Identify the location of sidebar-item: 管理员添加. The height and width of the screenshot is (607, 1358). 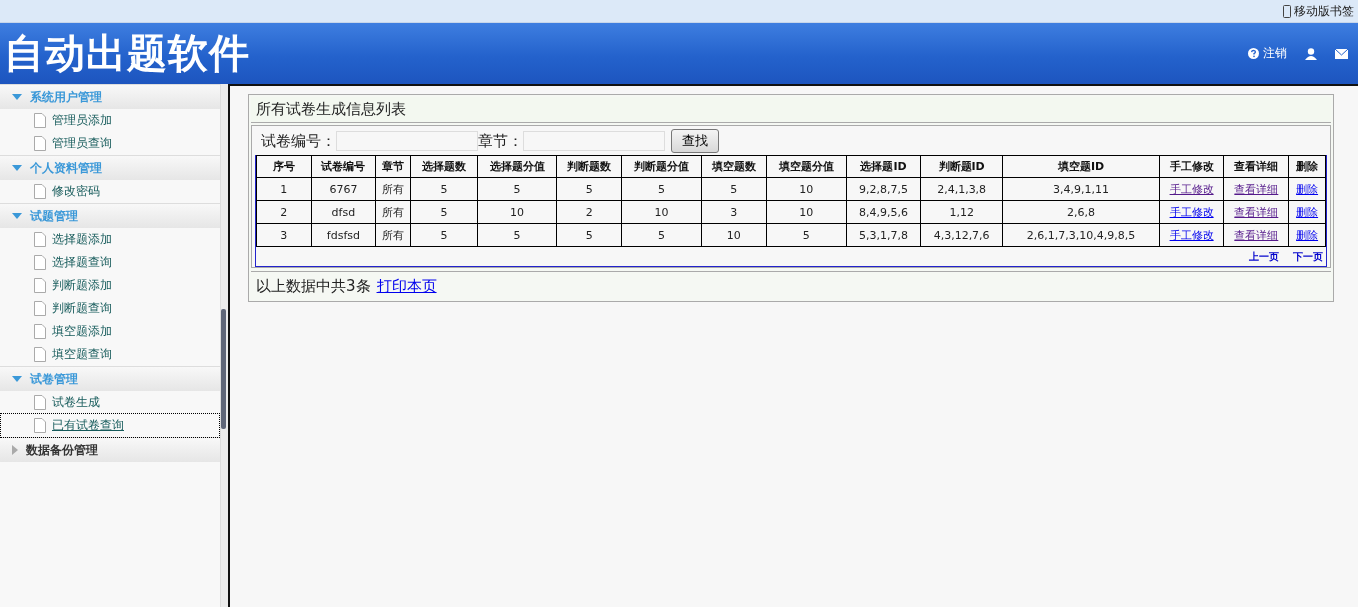
(110, 120).